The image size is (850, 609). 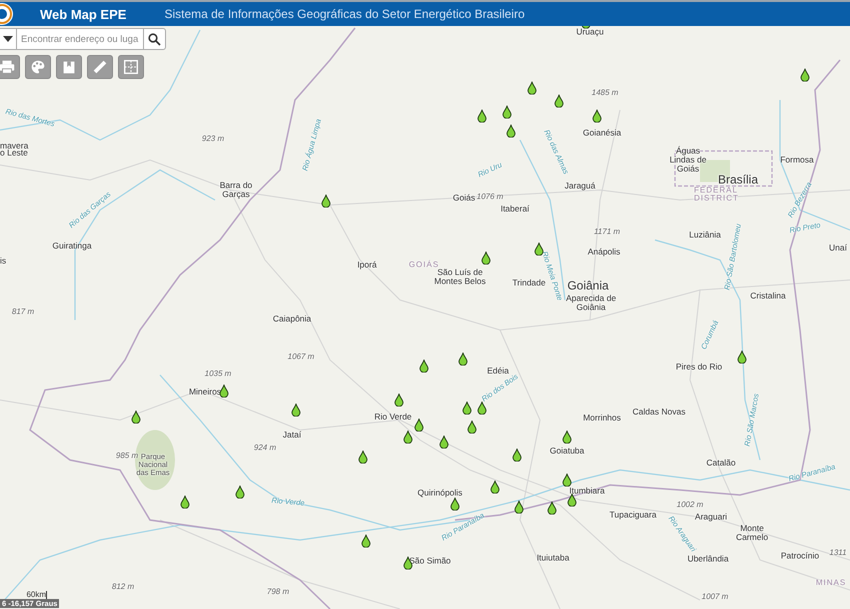 I want to click on elevation-label: 1311, so click(x=838, y=553).